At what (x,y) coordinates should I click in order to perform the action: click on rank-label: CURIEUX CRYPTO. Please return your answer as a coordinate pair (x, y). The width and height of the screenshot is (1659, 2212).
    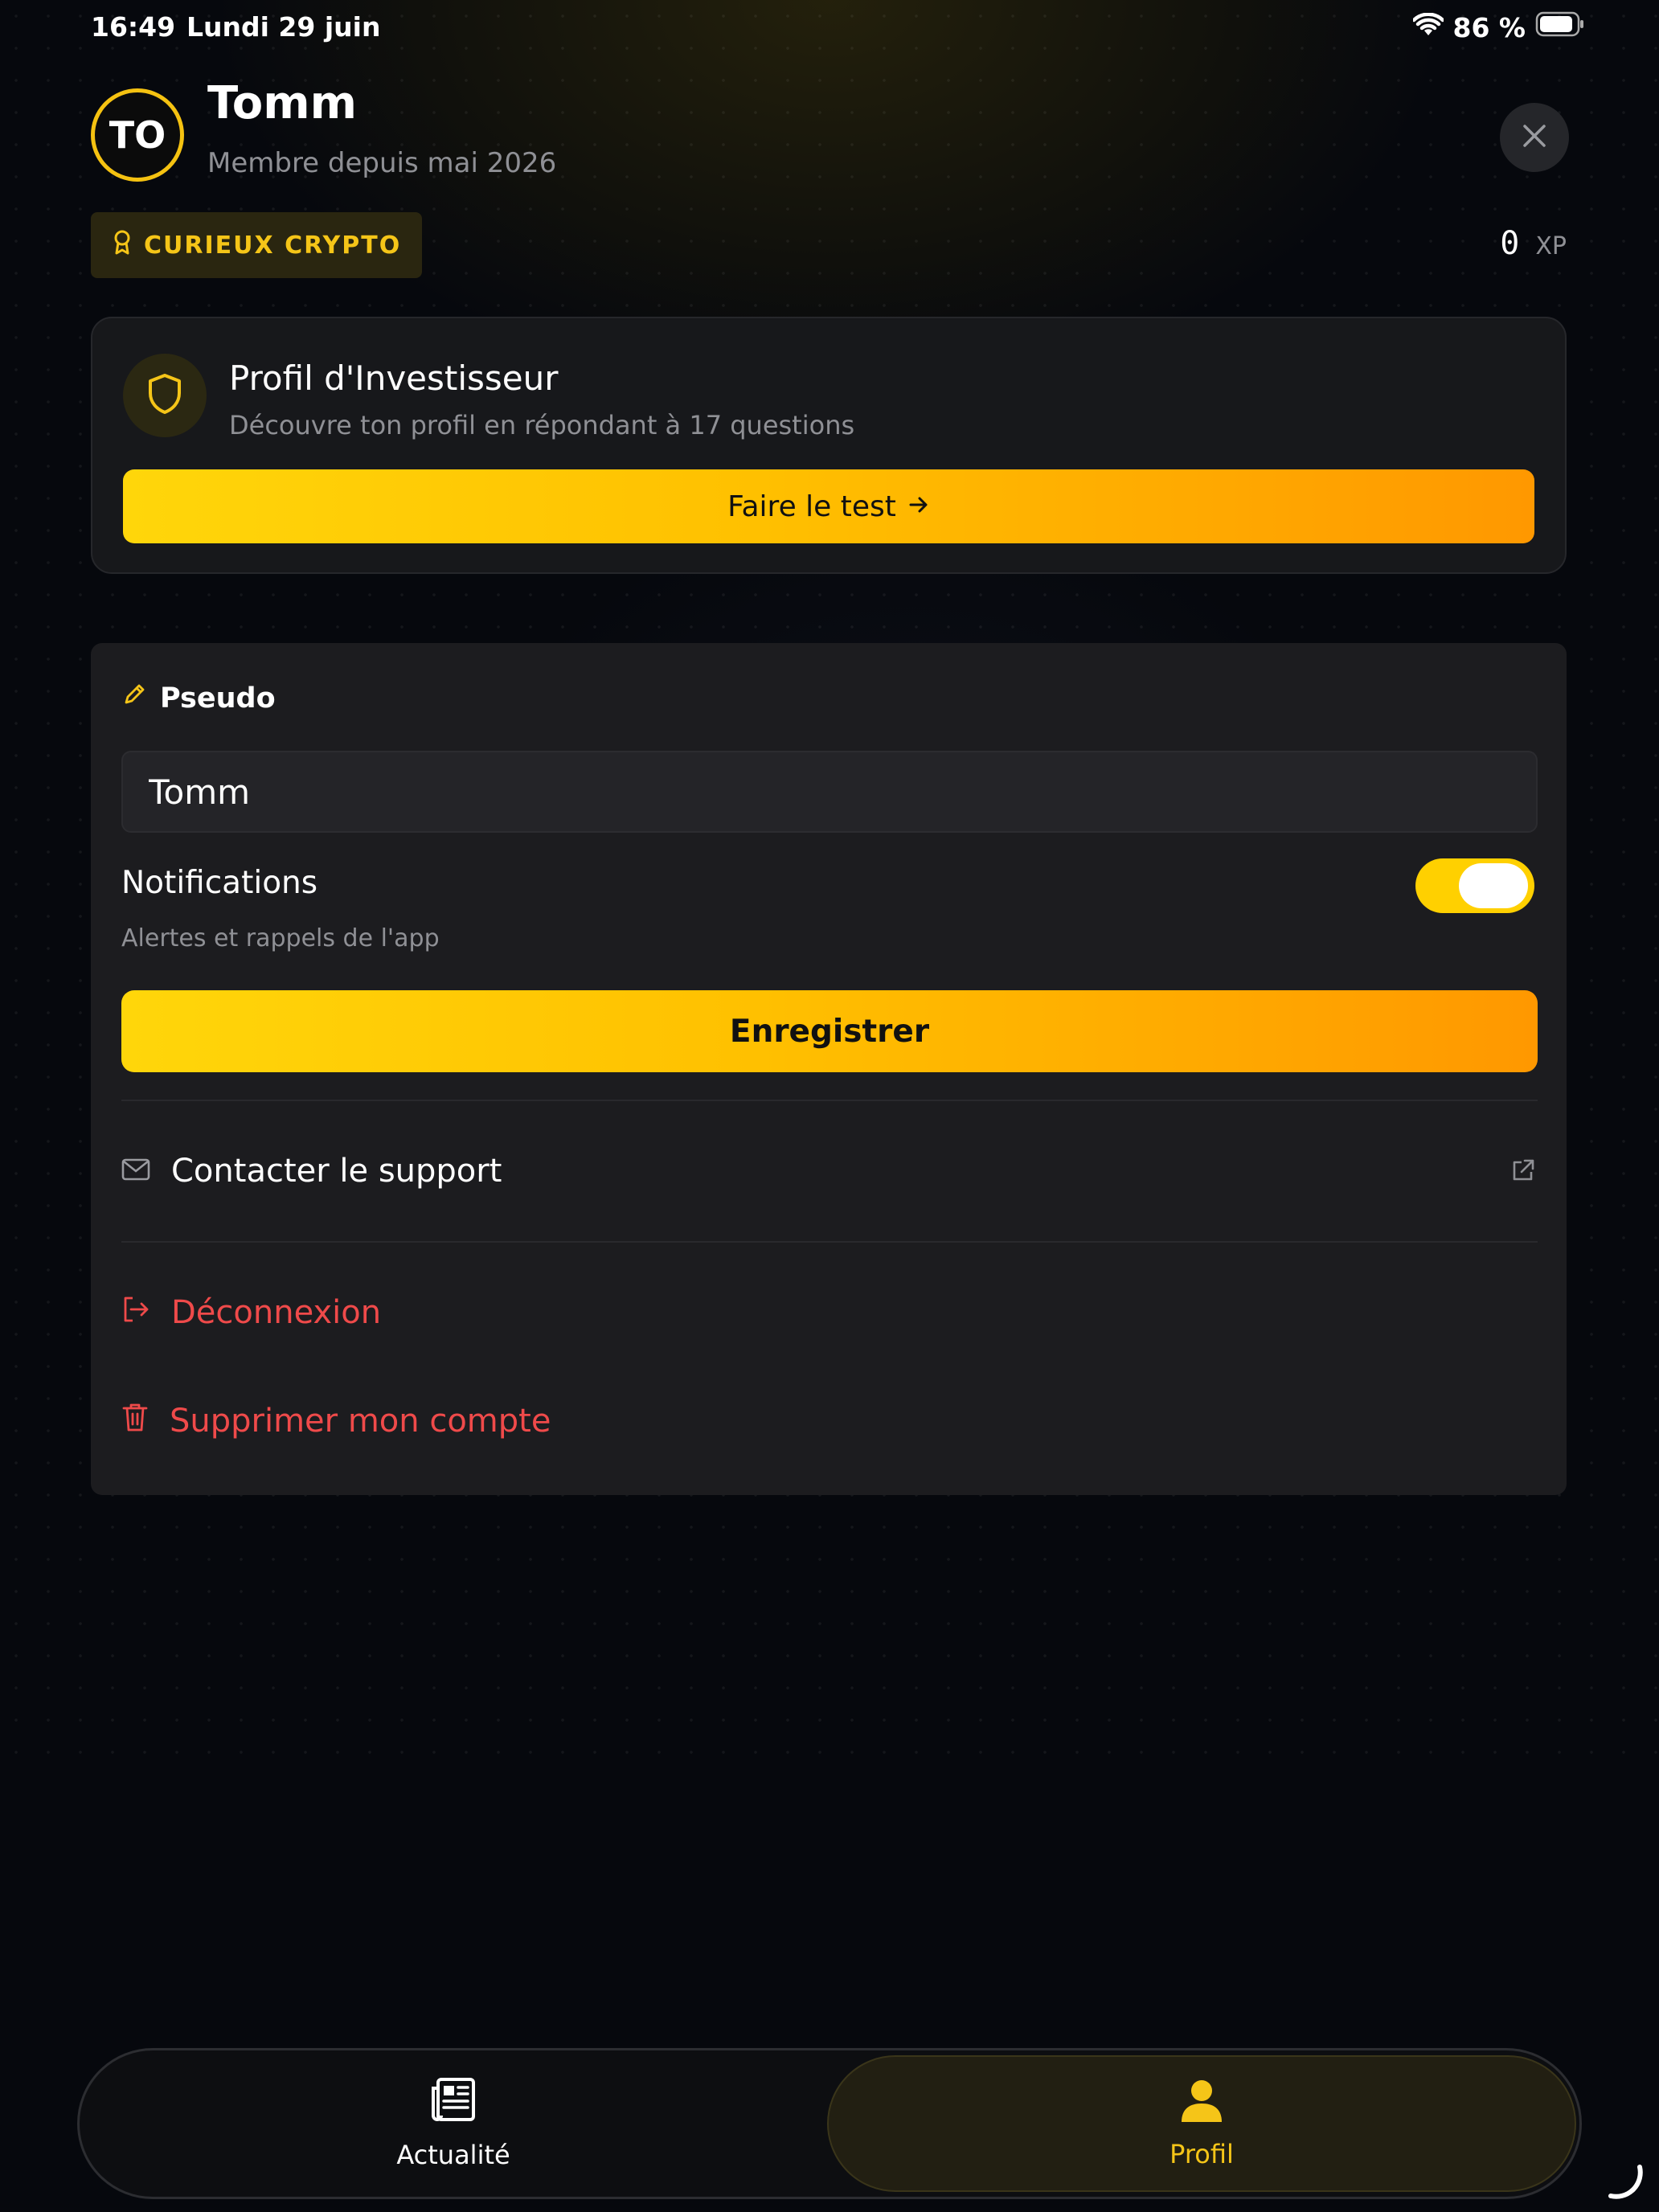
    Looking at the image, I should click on (273, 245).